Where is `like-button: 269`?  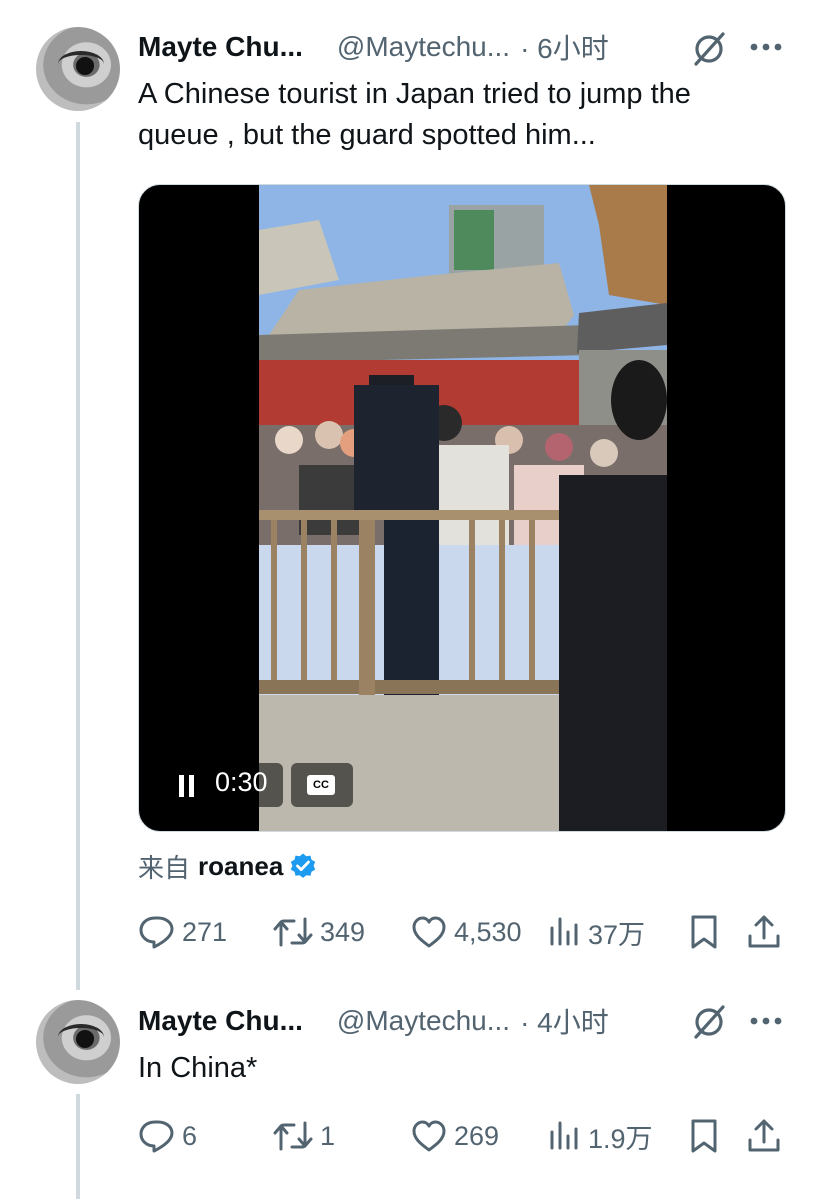 like-button: 269 is located at coordinates (454, 1136).